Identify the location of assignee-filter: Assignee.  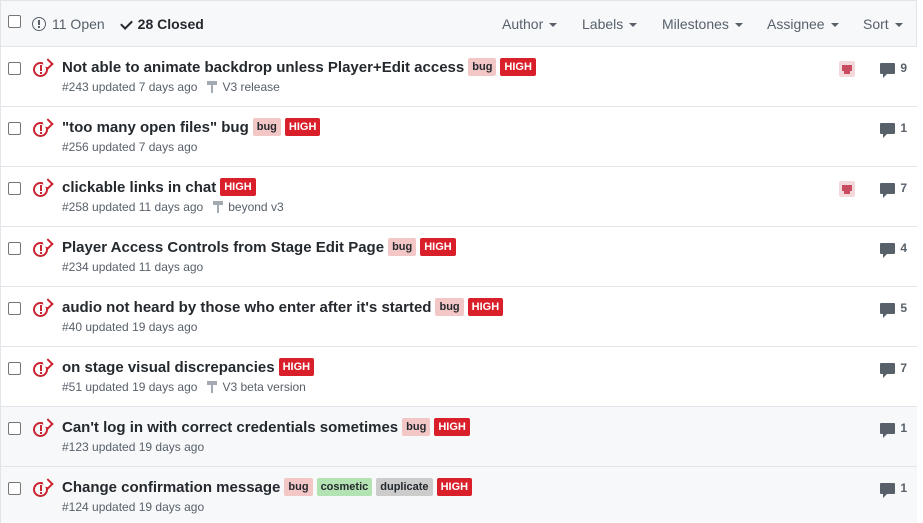
(803, 24).